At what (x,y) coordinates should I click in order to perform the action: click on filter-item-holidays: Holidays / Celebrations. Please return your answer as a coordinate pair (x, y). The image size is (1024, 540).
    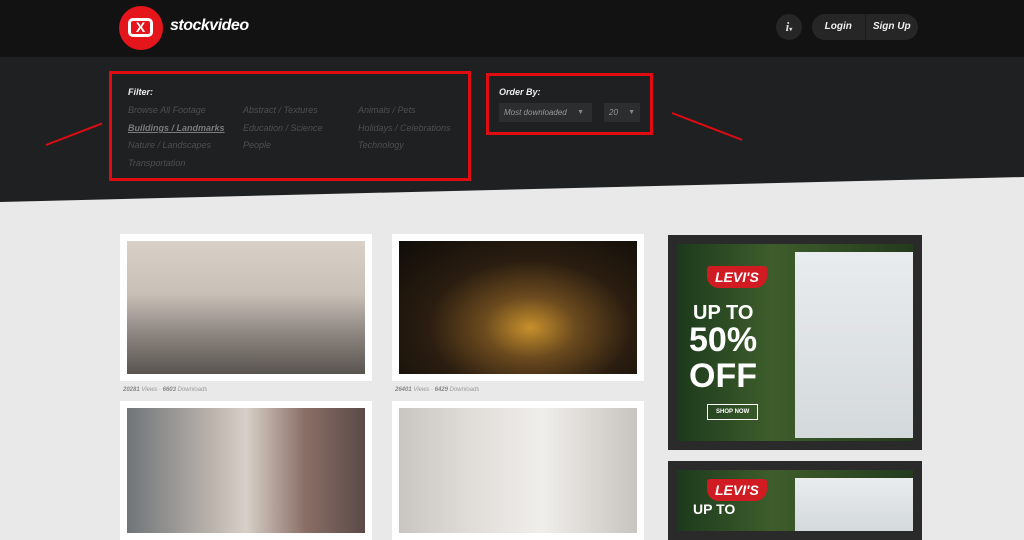
    Looking at the image, I should click on (404, 128).